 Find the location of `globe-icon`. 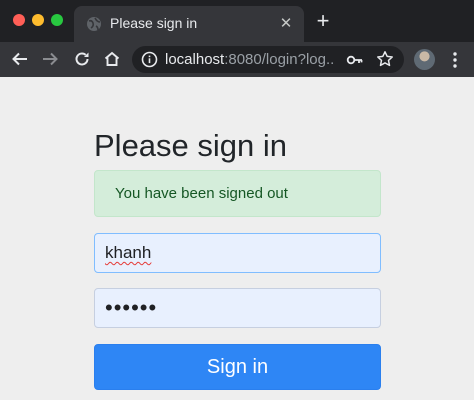

globe-icon is located at coordinates (94, 24).